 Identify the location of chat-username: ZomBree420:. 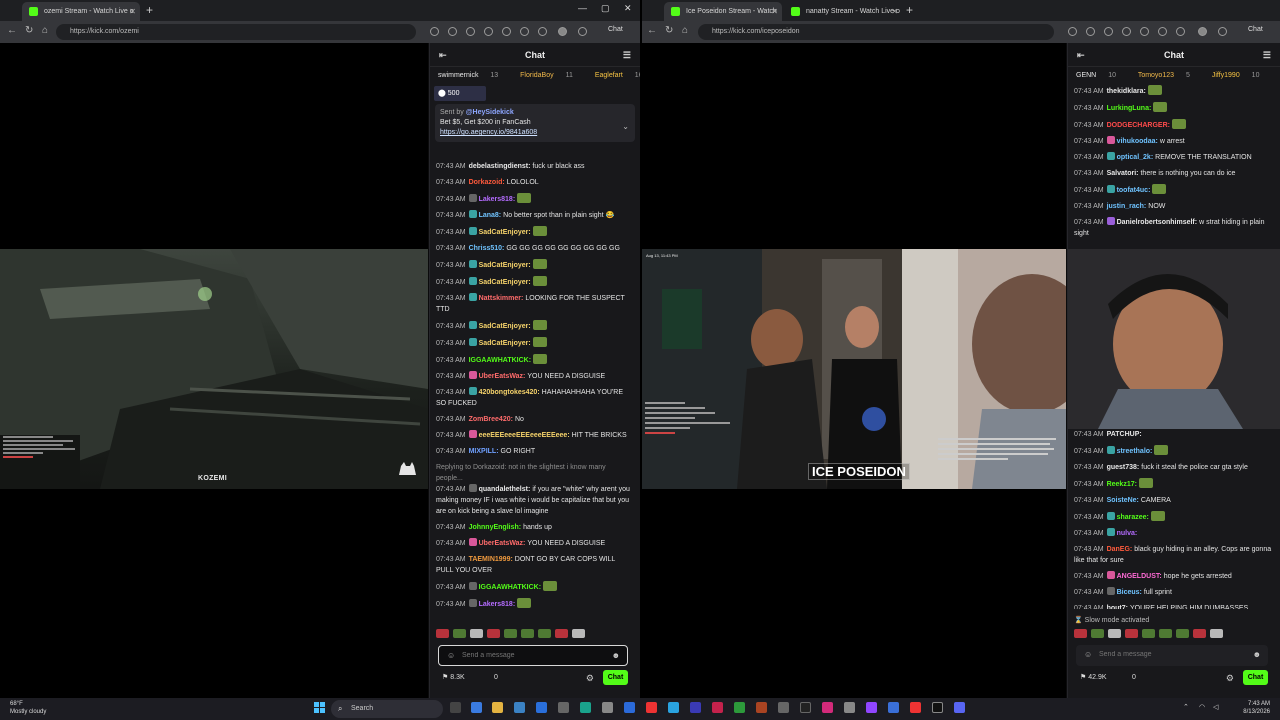
(491, 419).